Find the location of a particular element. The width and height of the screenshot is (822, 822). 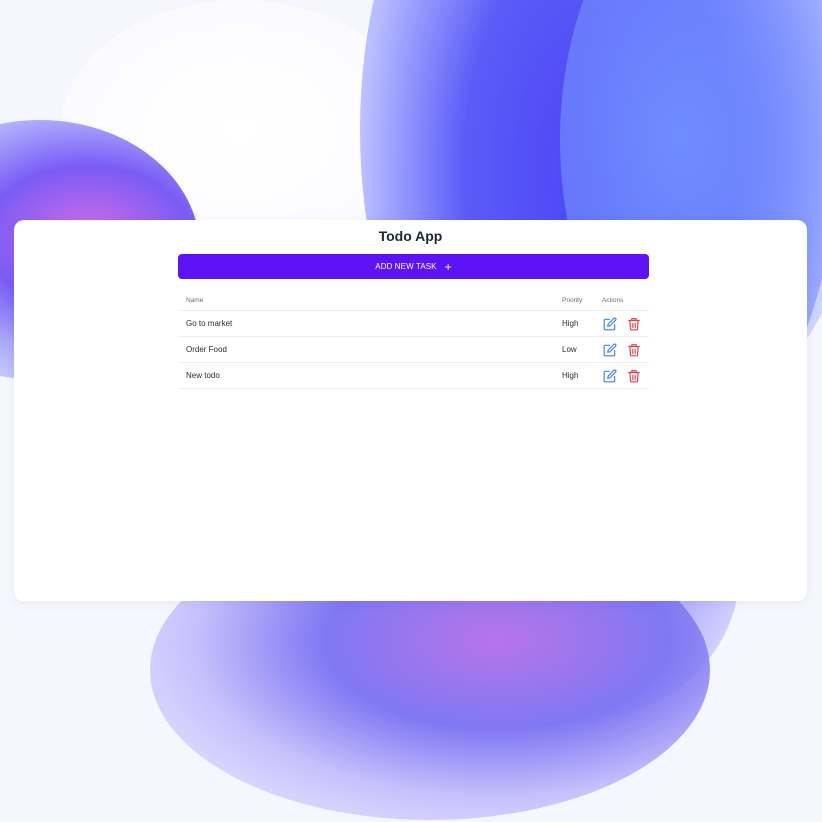

table-header-row: Name Priority Actions is located at coordinates (413, 300).